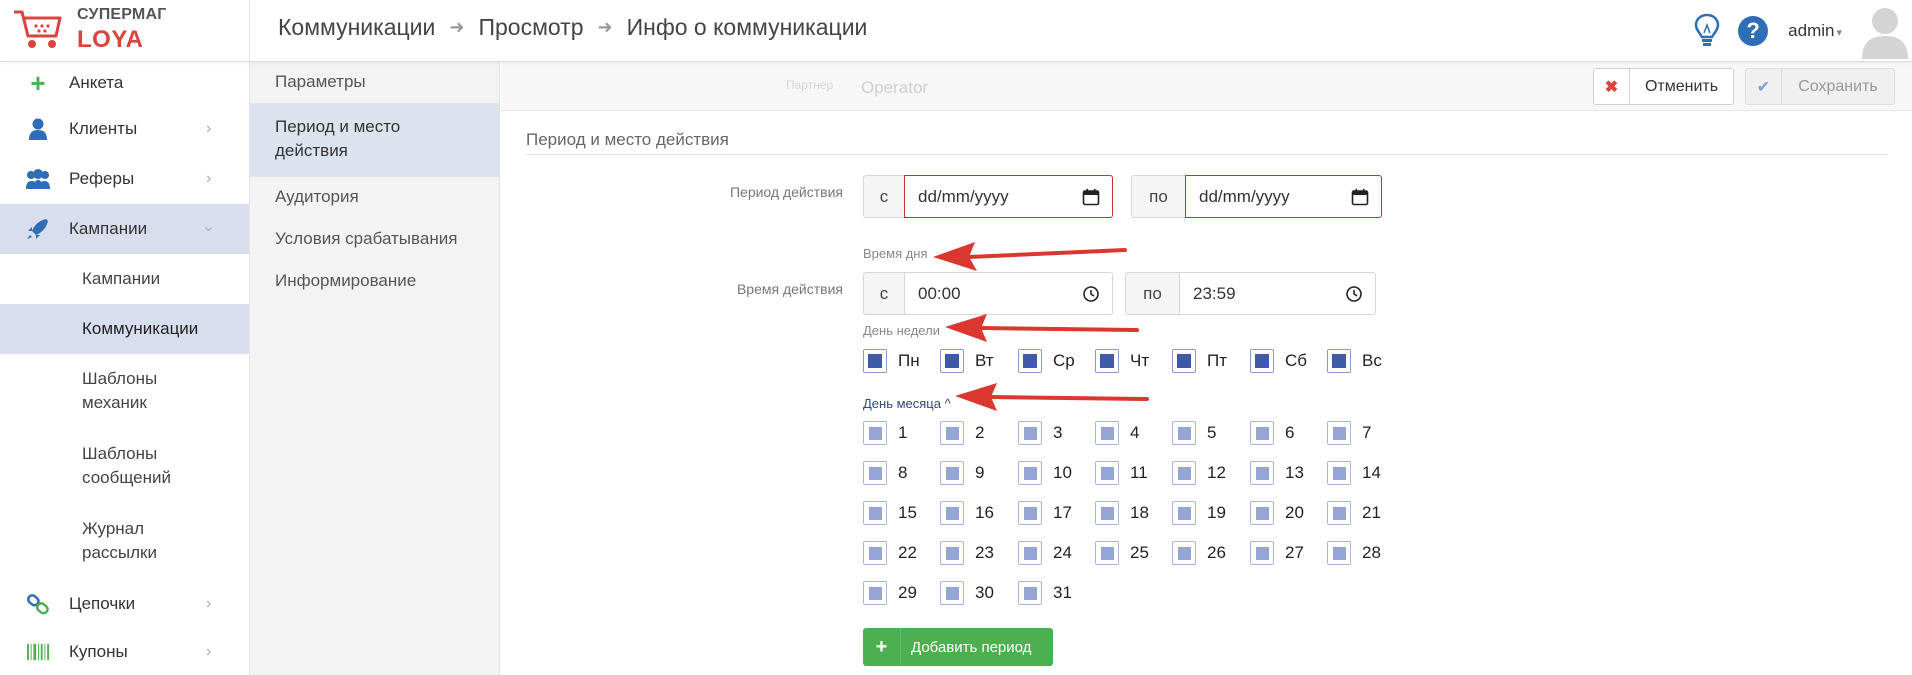 Image resolution: width=1912 pixels, height=675 pixels. What do you see at coordinates (1199, 553) in the screenshot?
I see `monthday-checkbox: 26` at bounding box center [1199, 553].